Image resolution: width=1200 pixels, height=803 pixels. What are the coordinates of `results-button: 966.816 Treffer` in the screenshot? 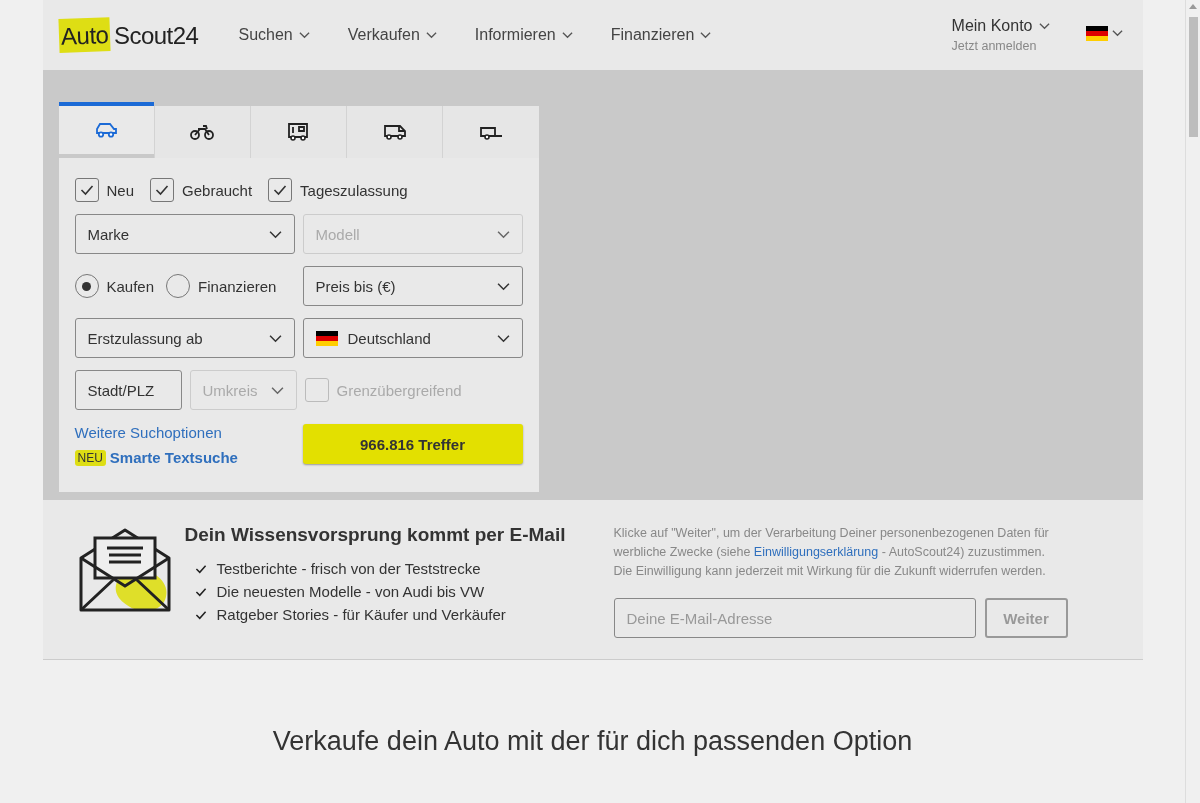 It's located at (412, 444).